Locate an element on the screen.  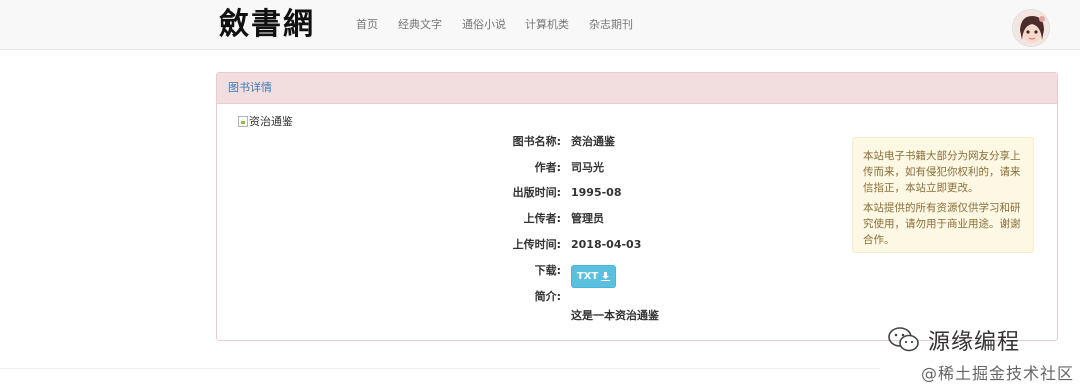
watermark-site: @稀土掘金技术社区 is located at coordinates (997, 373).